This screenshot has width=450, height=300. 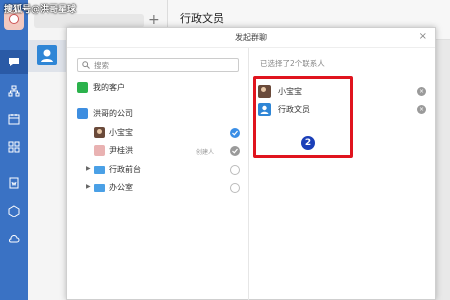 I want to click on department-name: 行政前台, so click(x=125, y=169).